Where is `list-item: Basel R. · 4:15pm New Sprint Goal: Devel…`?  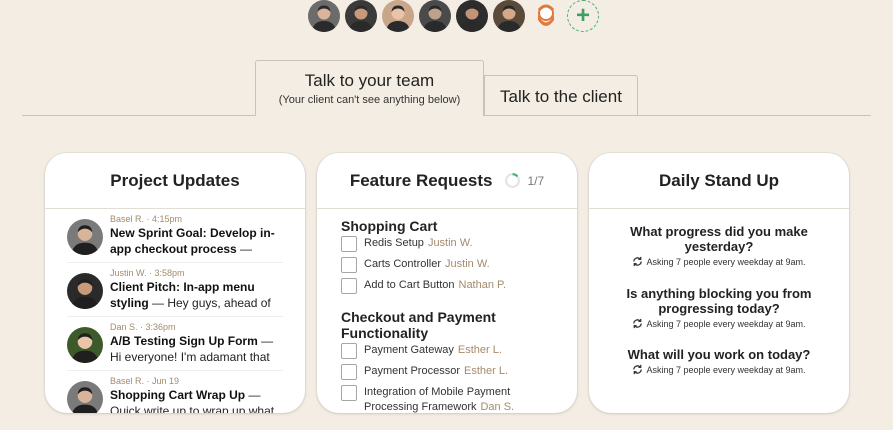 list-item: Basel R. · 4:15pm New Sprint Goal: Devel… is located at coordinates (175, 236).